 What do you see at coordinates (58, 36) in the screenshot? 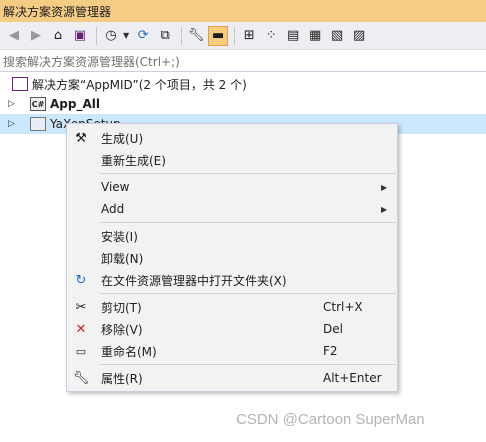
I see `home-icon: ⌂` at bounding box center [58, 36].